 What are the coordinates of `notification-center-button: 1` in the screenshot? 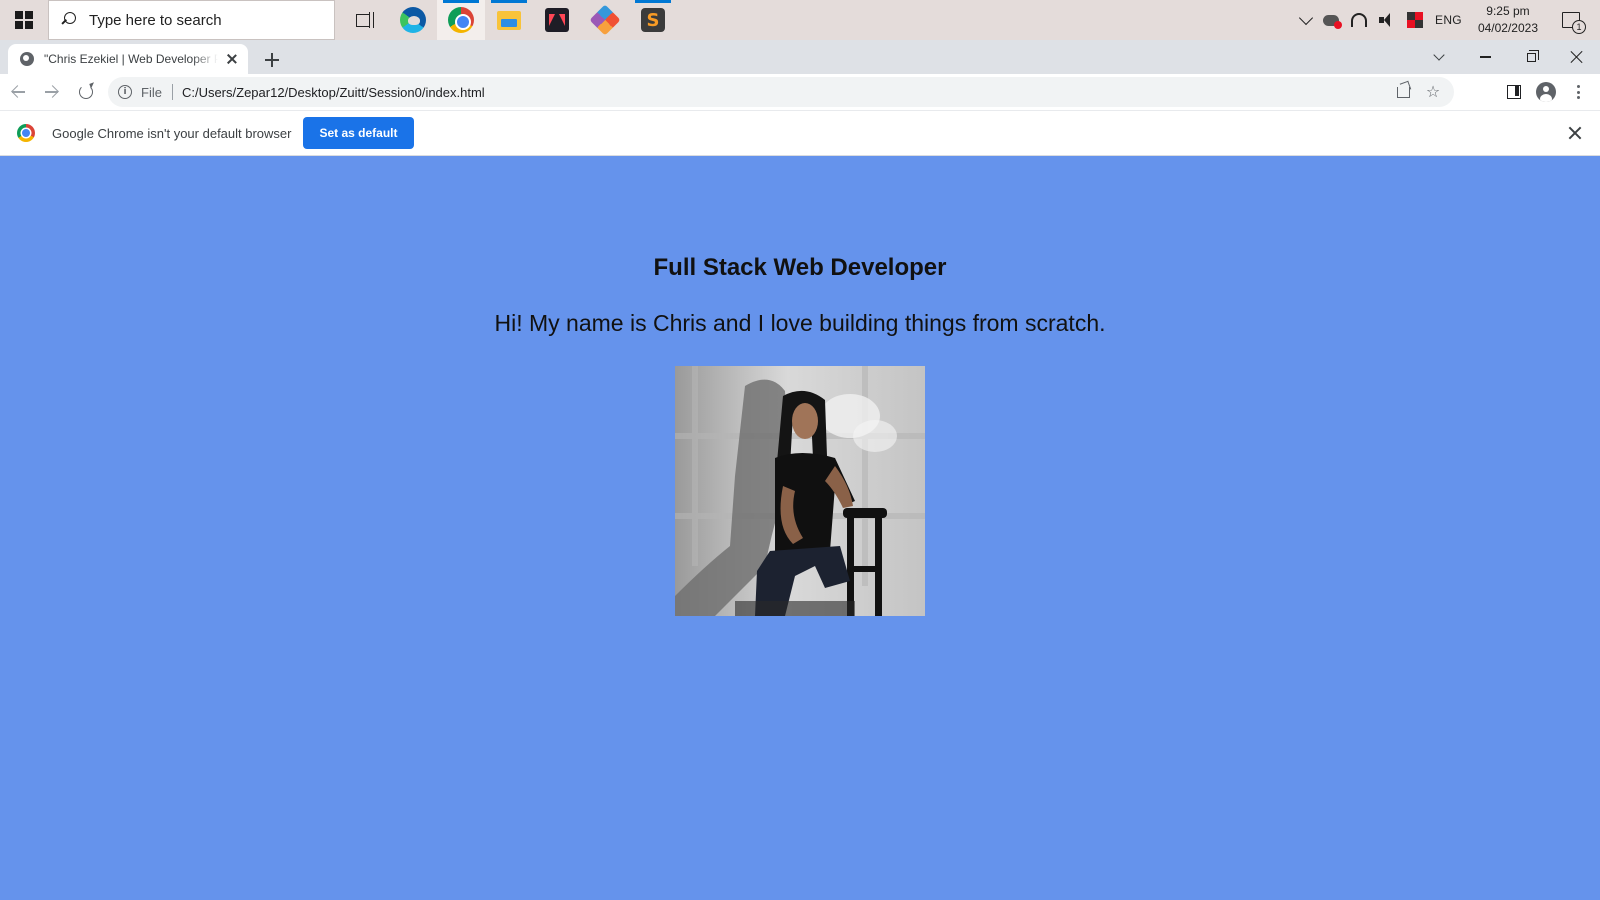 It's located at (1574, 20).